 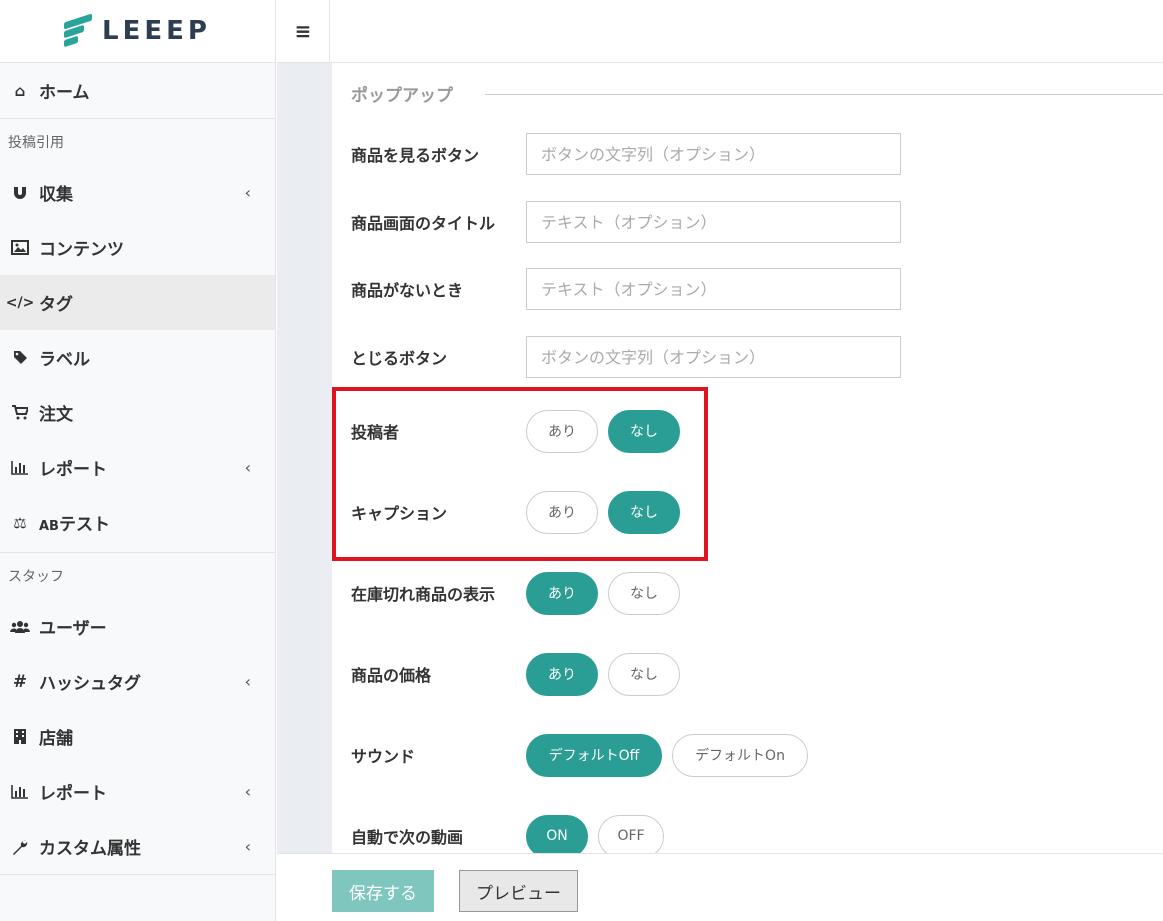 I want to click on sidebar-item-label: ABテスト, so click(x=74, y=522).